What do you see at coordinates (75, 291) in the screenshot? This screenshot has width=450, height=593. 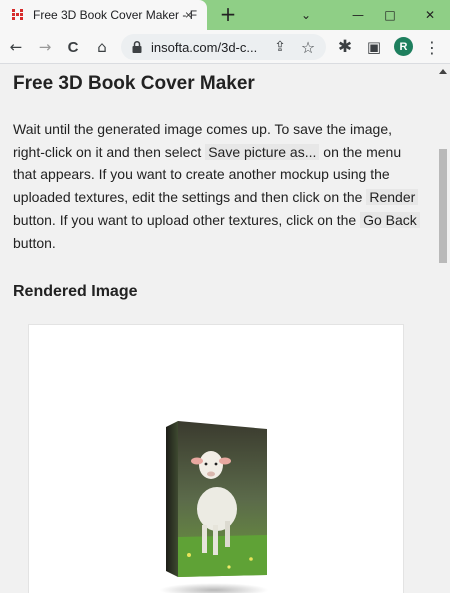 I see `section-title: Rendered Image` at bounding box center [75, 291].